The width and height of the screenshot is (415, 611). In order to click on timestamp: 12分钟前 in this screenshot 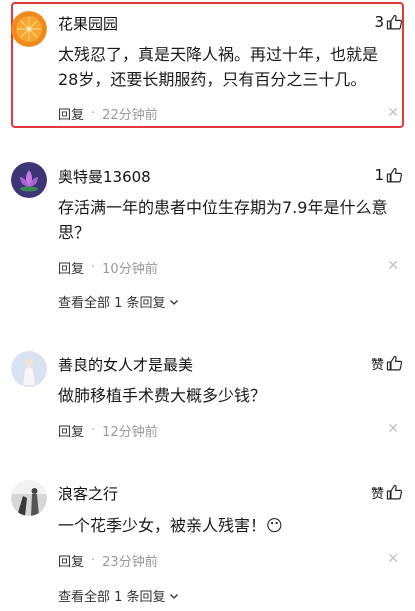, I will do `click(130, 432)`.